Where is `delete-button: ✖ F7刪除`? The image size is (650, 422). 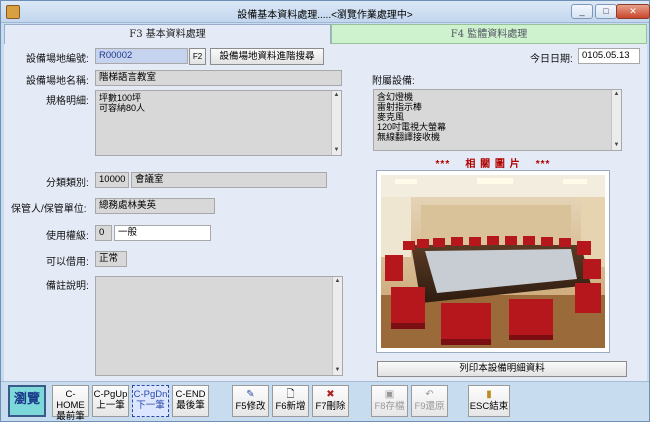 delete-button: ✖ F7刪除 is located at coordinates (330, 401).